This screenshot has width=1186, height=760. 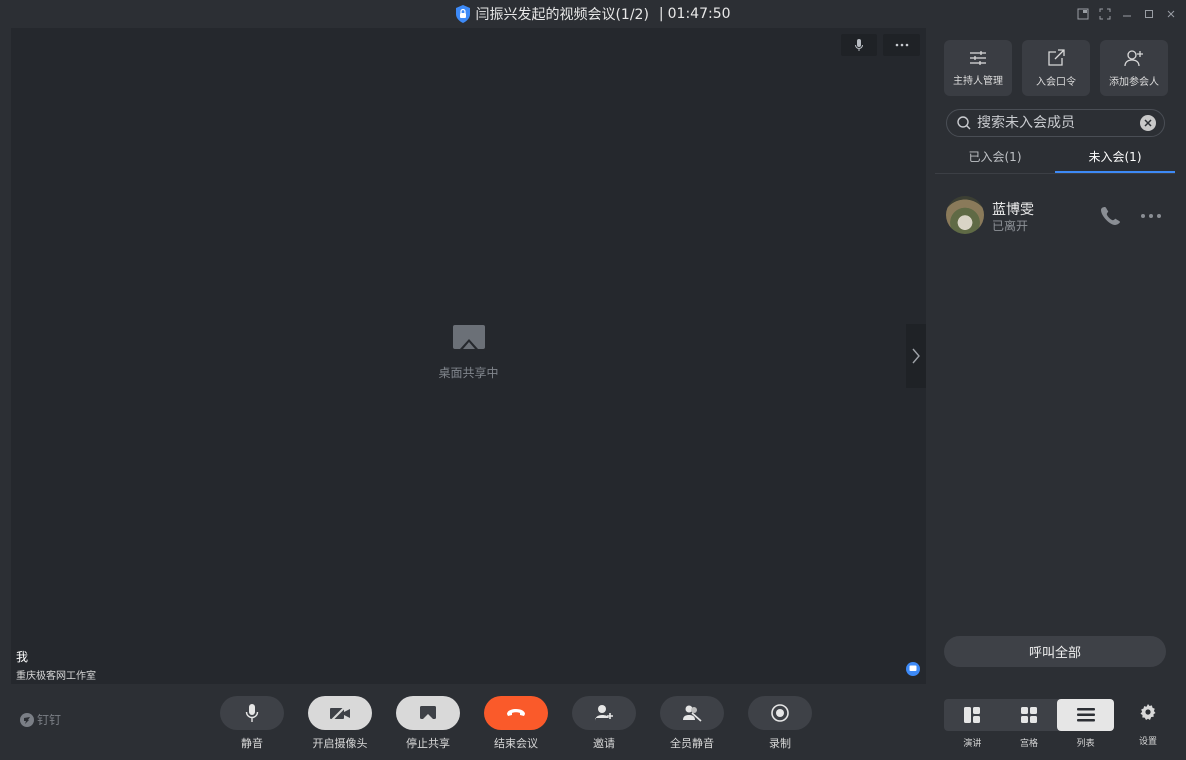 I want to click on member-name: 蓝博雯, so click(x=1013, y=210).